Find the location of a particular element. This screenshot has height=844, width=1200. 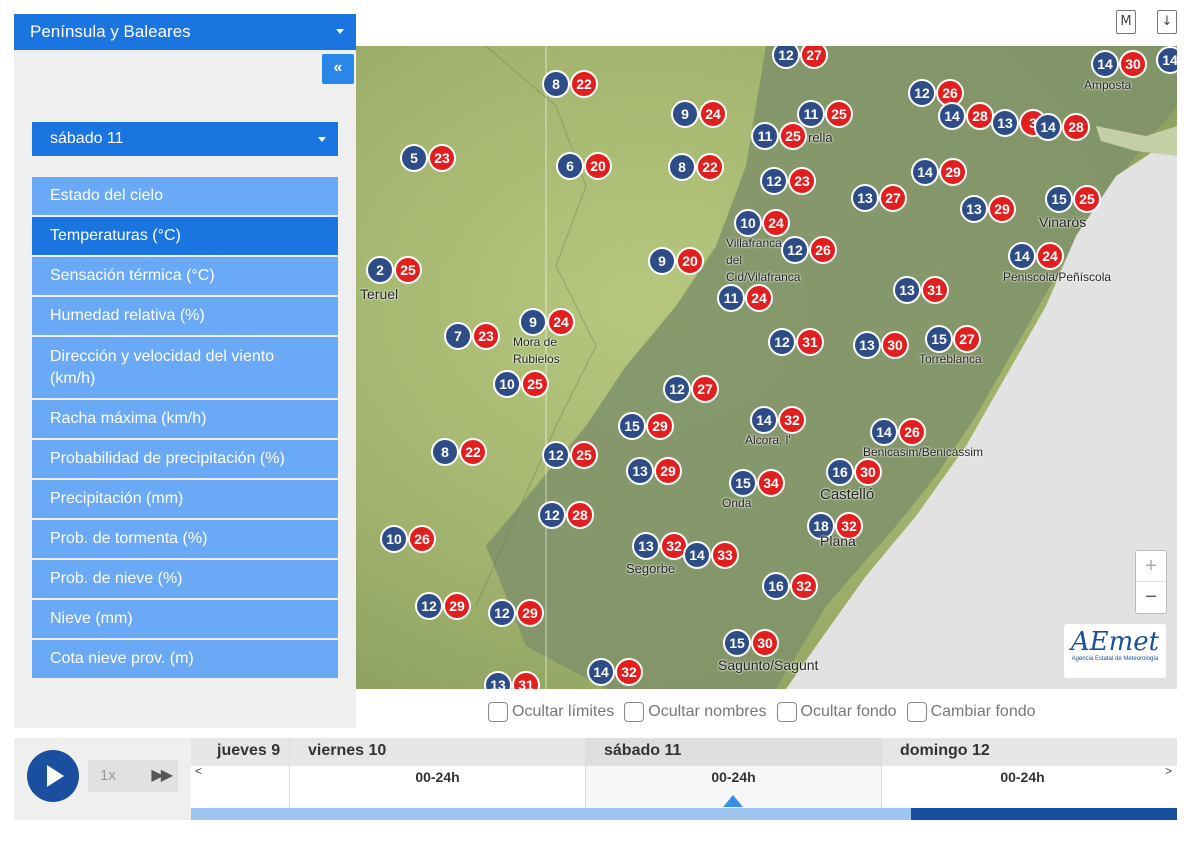

temp-marker: 12 25 is located at coordinates (572, 455).